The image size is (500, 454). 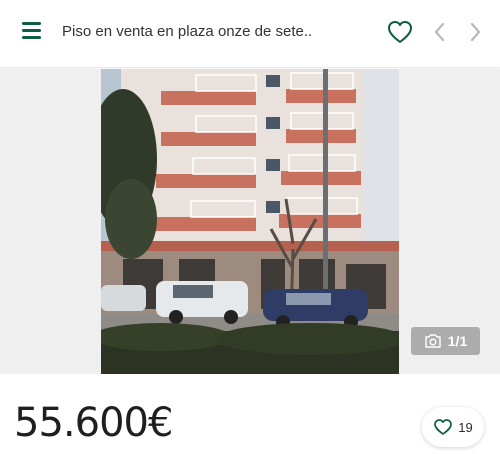 I want to click on photo-counter-text: 1/1, so click(x=457, y=341).